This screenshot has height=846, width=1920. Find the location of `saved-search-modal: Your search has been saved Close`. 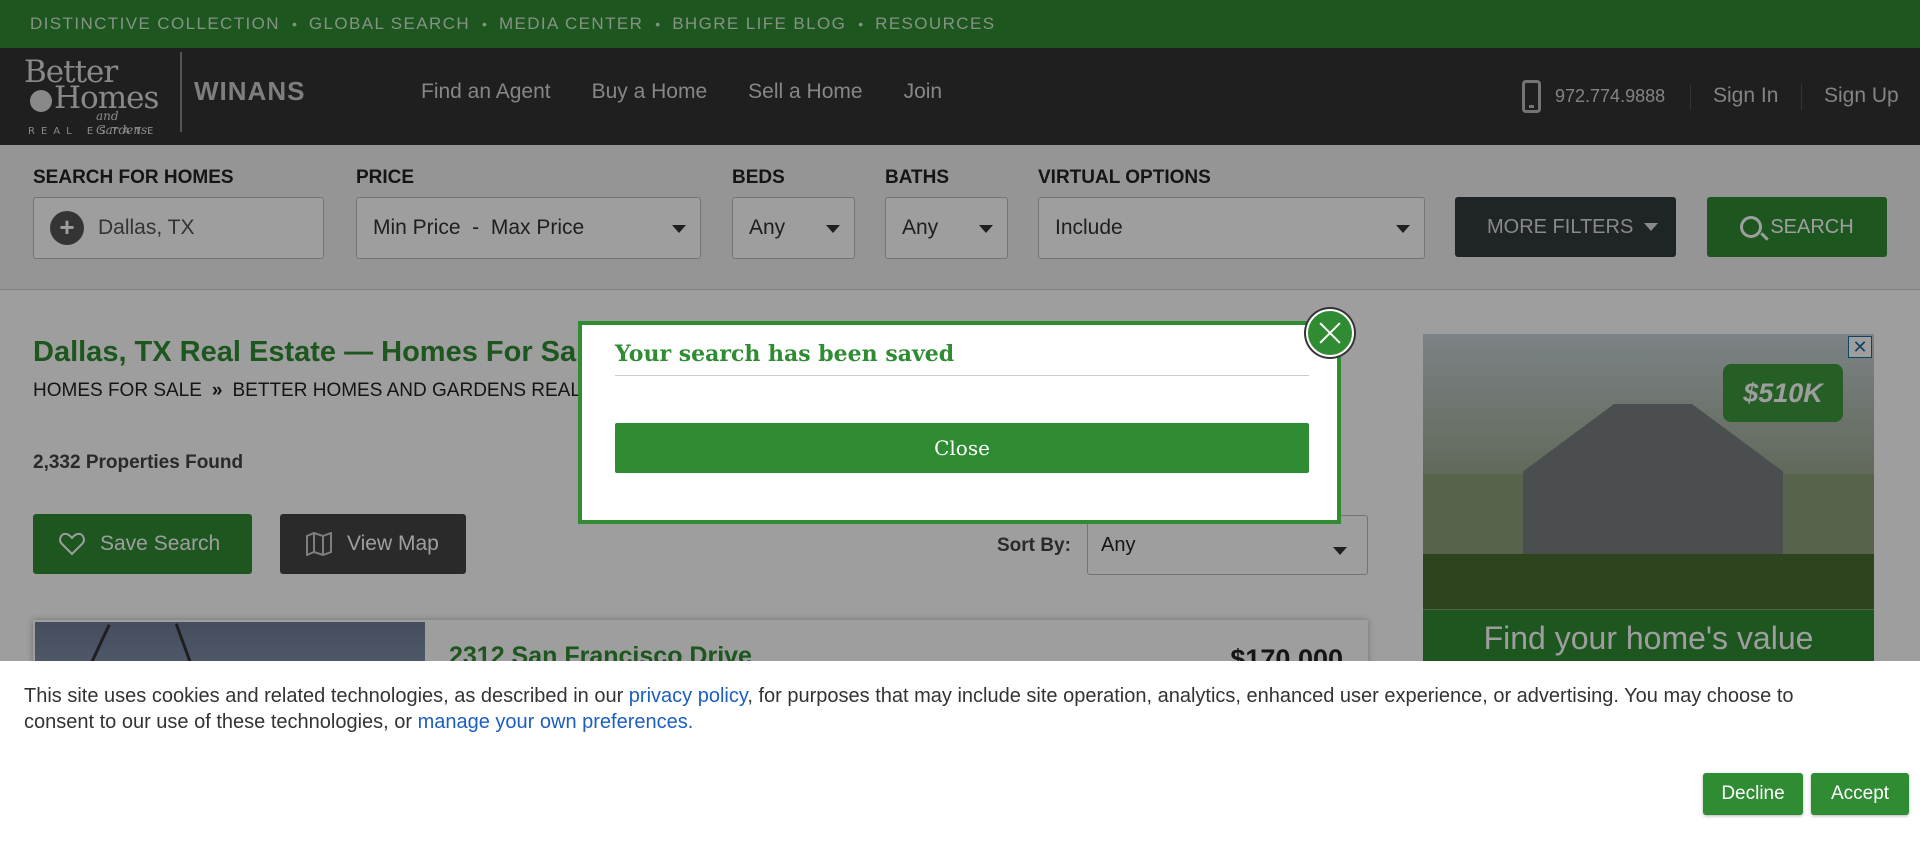

saved-search-modal: Your search has been saved Close is located at coordinates (959, 422).